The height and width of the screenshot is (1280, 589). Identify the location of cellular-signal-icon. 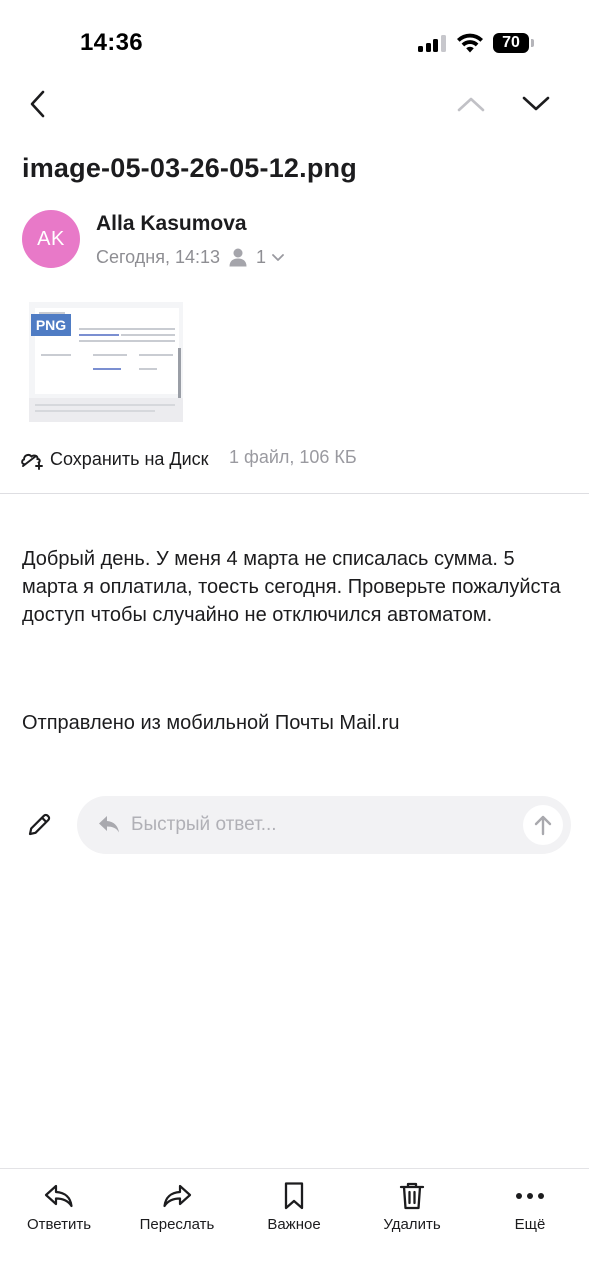
(432, 43).